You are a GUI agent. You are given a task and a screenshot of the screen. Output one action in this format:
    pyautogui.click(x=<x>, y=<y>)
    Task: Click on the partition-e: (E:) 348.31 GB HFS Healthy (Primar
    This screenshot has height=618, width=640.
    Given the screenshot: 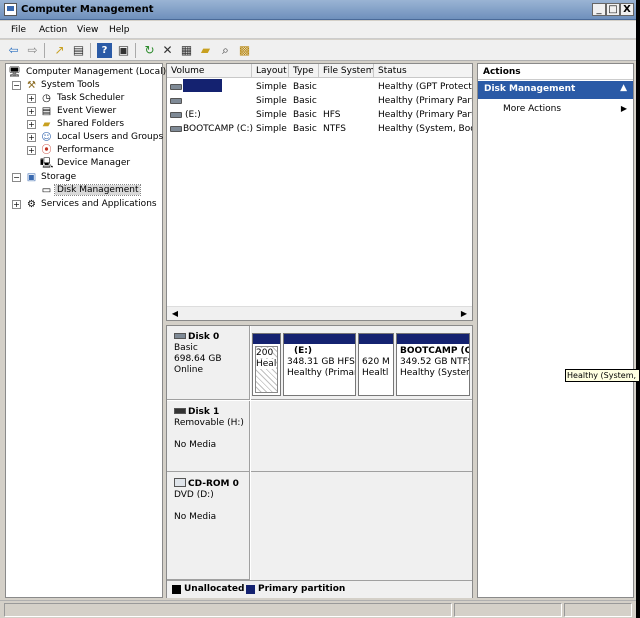 What is the action you would take?
    pyautogui.click(x=319, y=364)
    